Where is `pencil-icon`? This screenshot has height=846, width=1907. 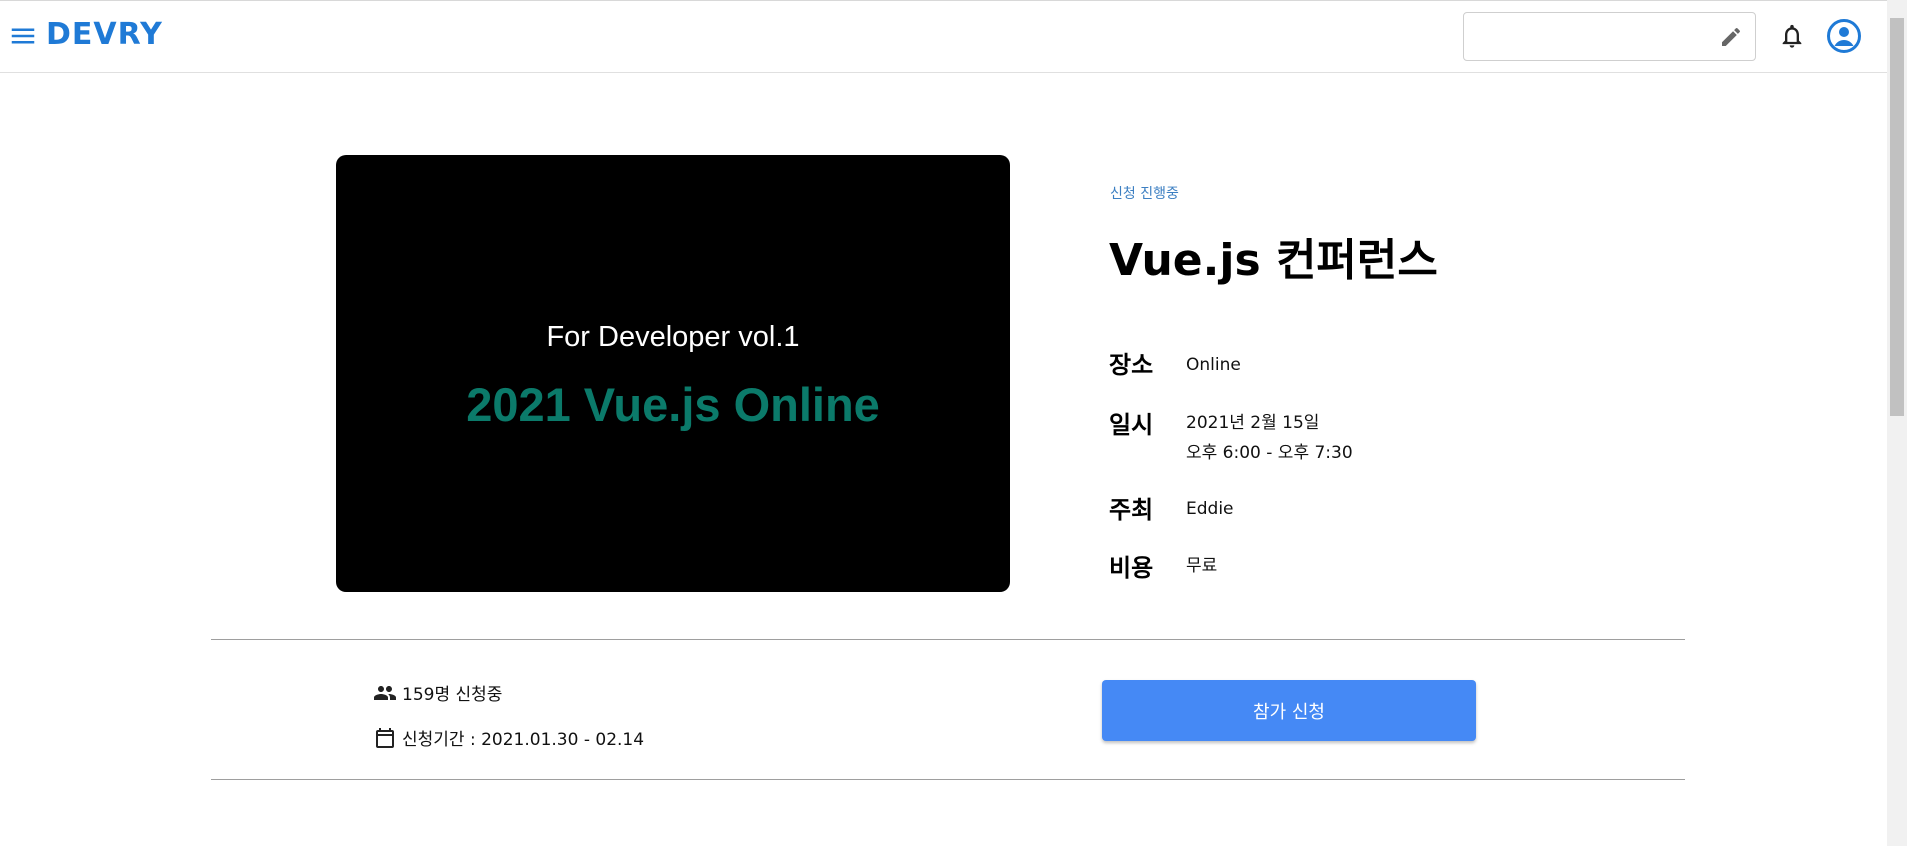 pencil-icon is located at coordinates (1731, 36).